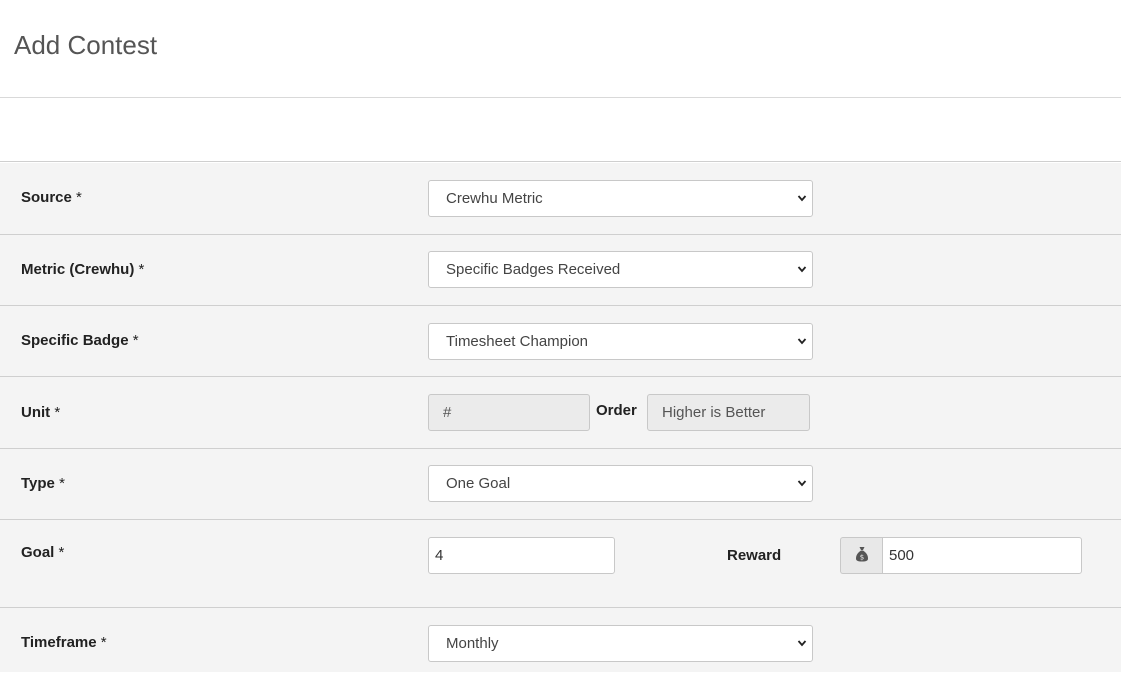  What do you see at coordinates (80, 340) in the screenshot?
I see `badge-label: Specific Badge *` at bounding box center [80, 340].